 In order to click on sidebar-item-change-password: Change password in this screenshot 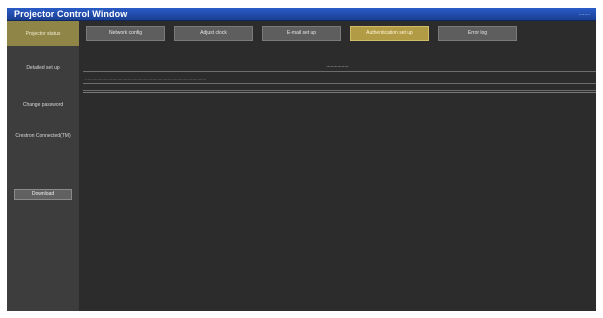, I will do `click(43, 104)`.